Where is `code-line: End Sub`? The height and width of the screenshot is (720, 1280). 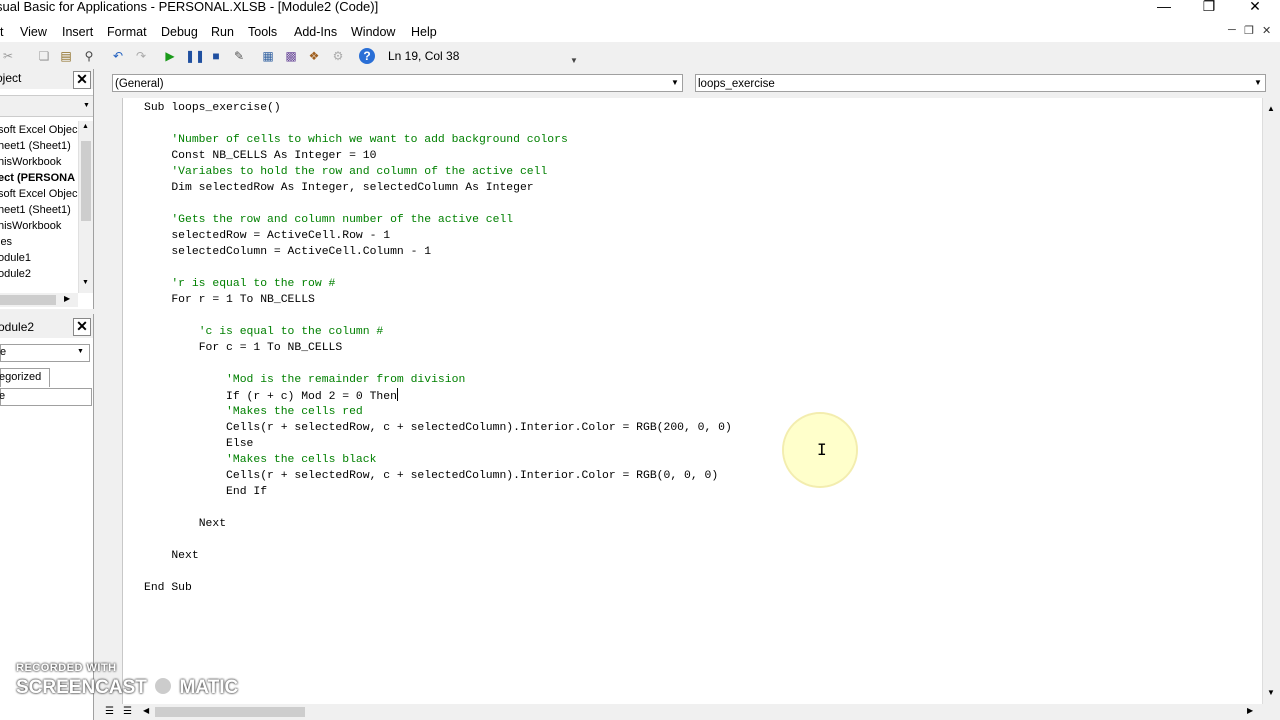 code-line: End Sub is located at coordinates (438, 588).